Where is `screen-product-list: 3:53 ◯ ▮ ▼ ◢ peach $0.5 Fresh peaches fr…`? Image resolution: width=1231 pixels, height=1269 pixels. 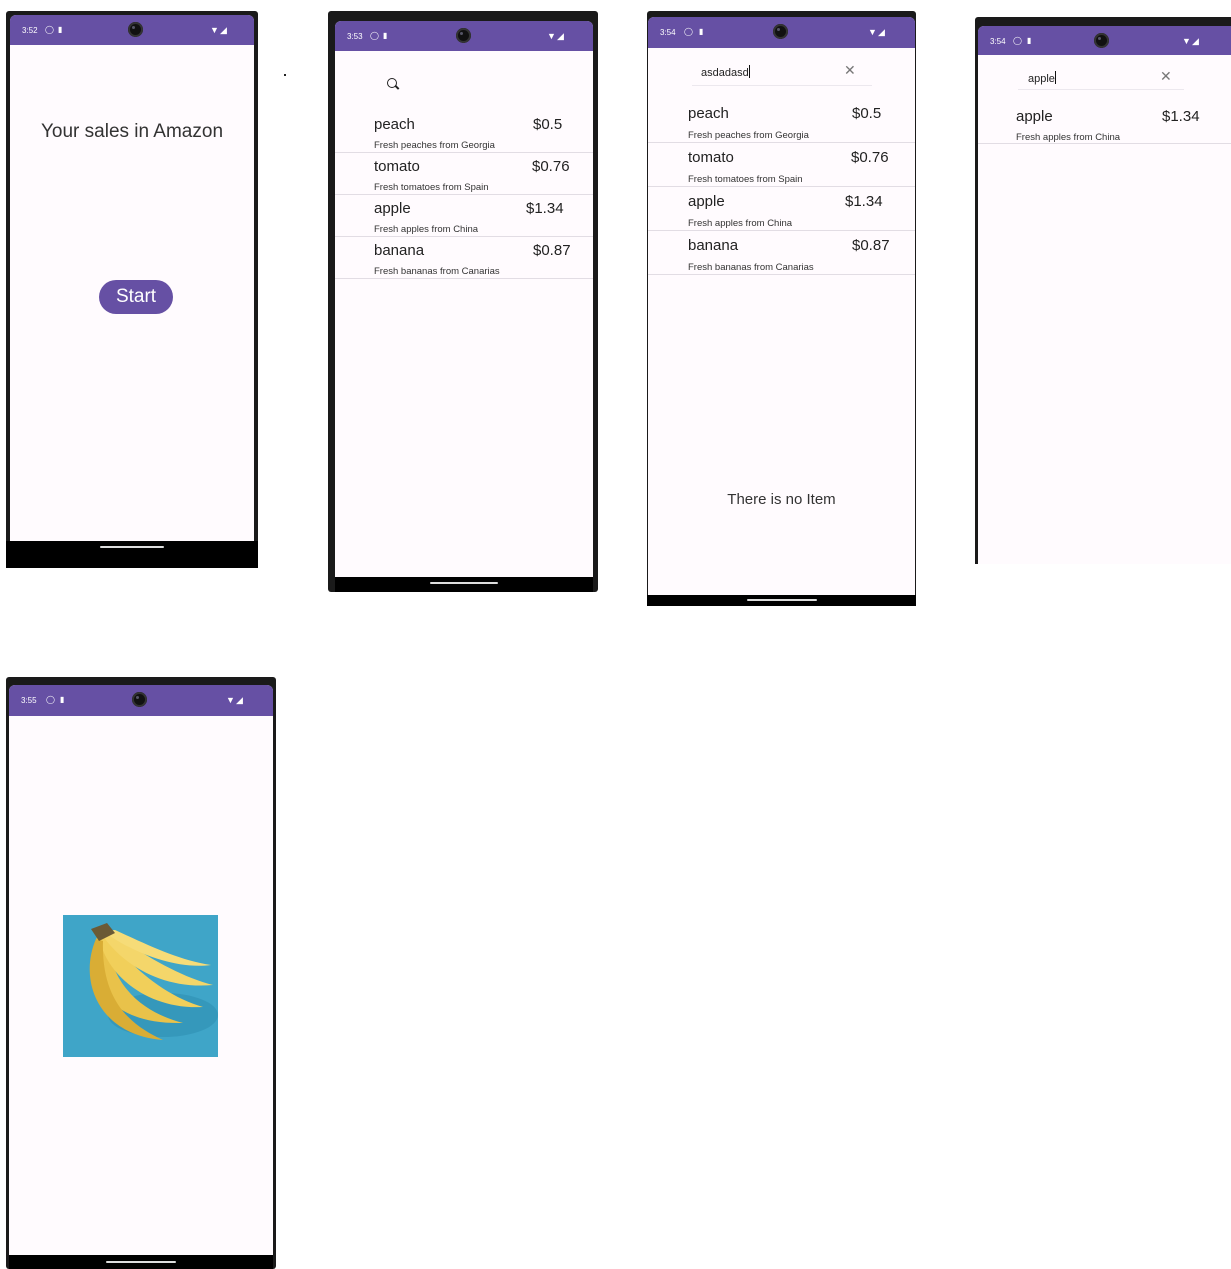
screen-product-list: 3:53 ◯ ▮ ▼ ◢ peach $0.5 Fresh peaches fr… is located at coordinates (464, 299).